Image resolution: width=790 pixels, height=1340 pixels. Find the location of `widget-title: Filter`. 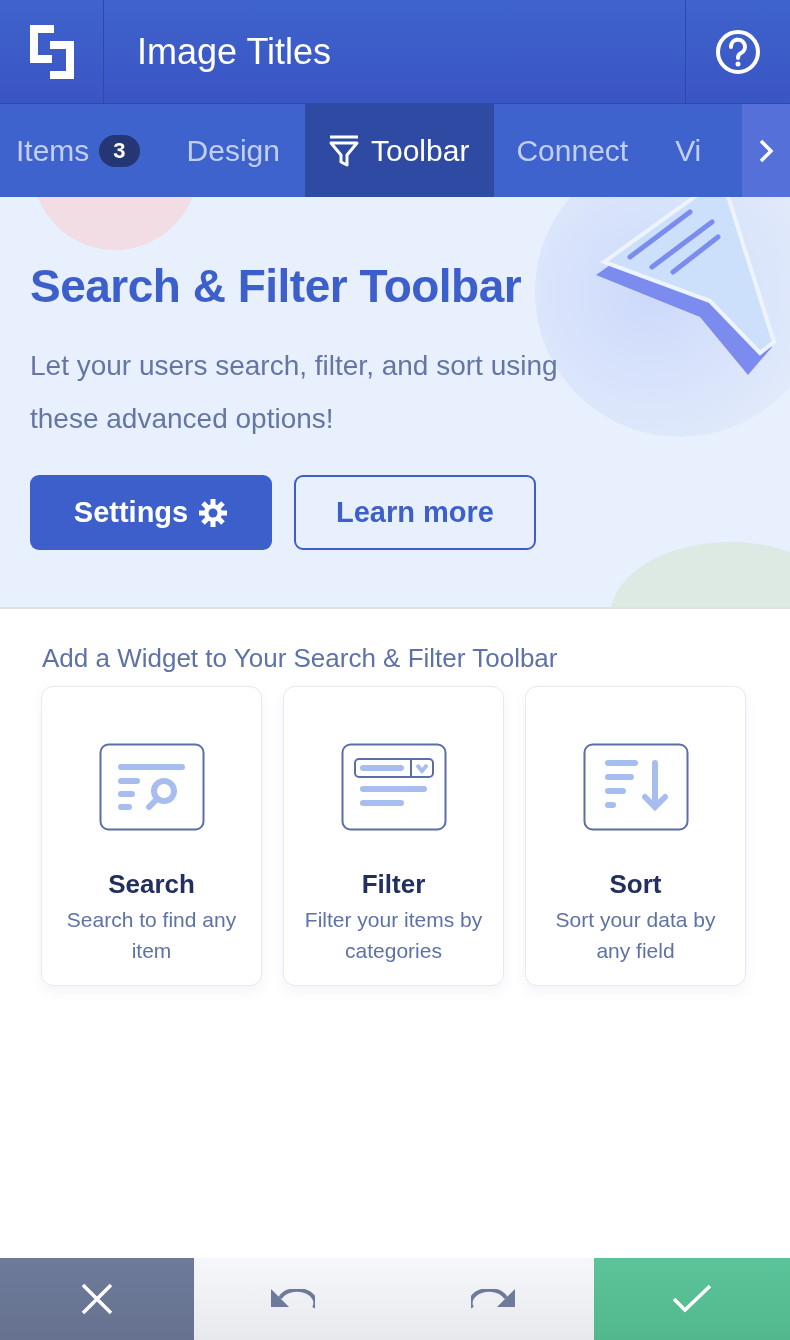

widget-title: Filter is located at coordinates (393, 884).